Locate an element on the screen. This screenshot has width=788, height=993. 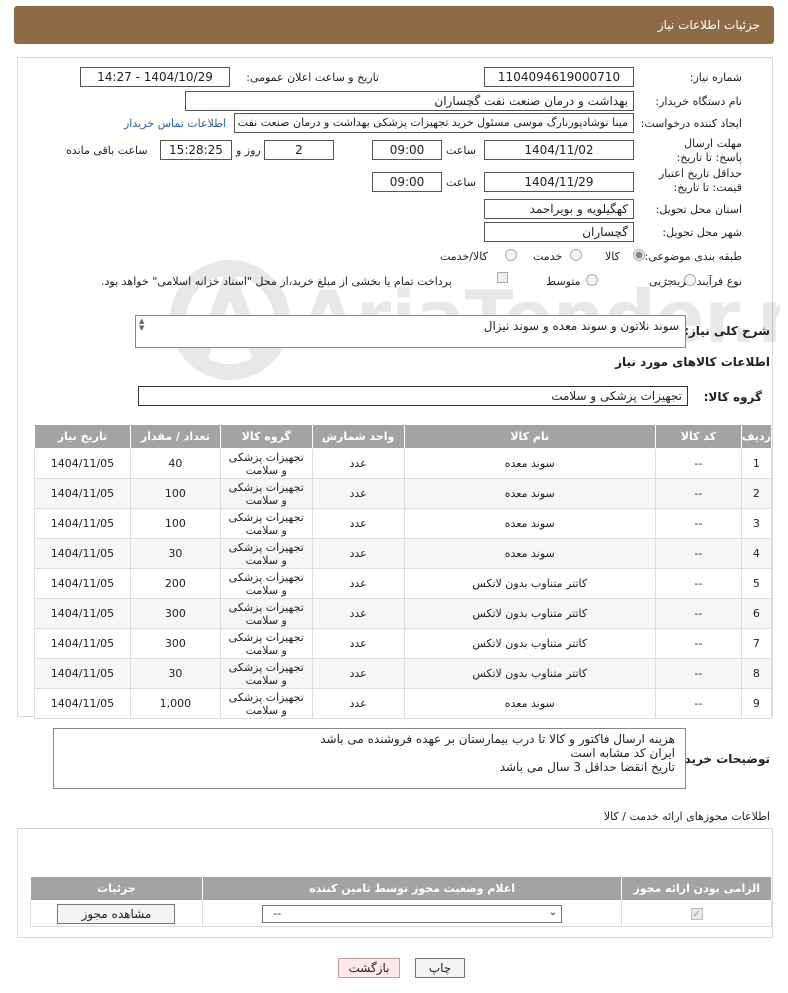
purchase-medium-label: متوسط is located at coordinates (563, 281).